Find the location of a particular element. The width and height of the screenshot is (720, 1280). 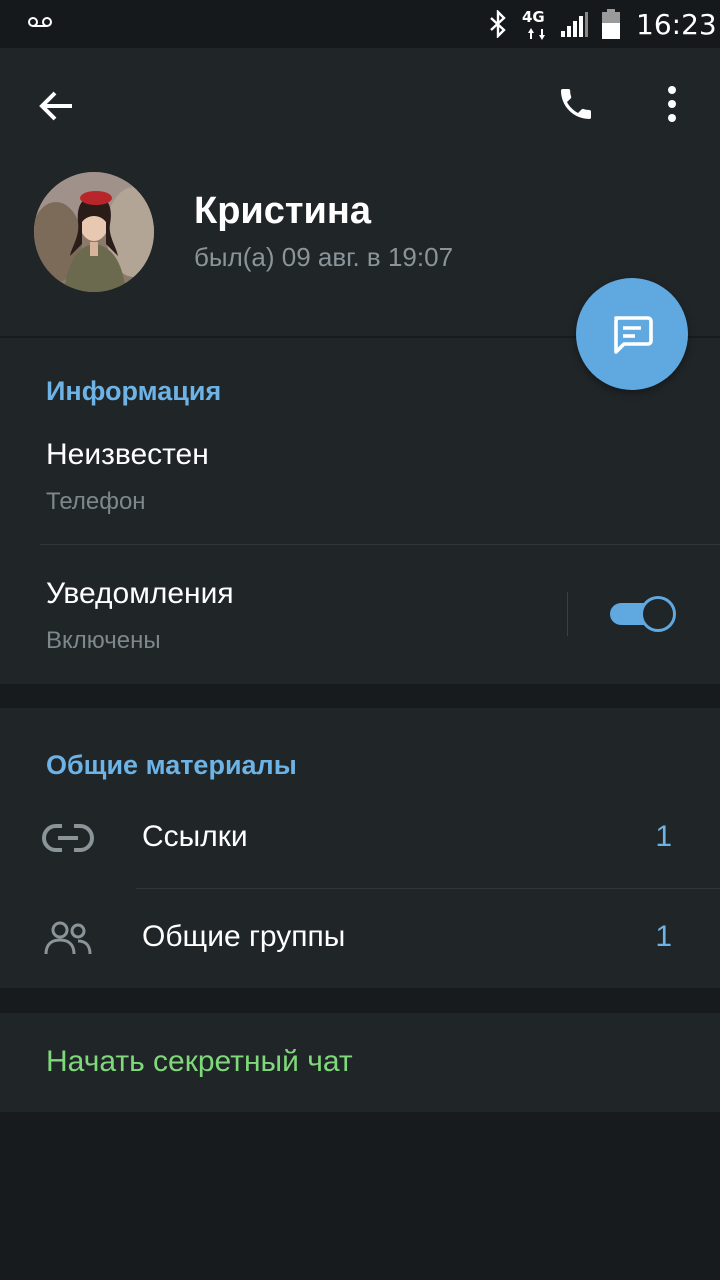

more-vert-icon is located at coordinates (672, 104).